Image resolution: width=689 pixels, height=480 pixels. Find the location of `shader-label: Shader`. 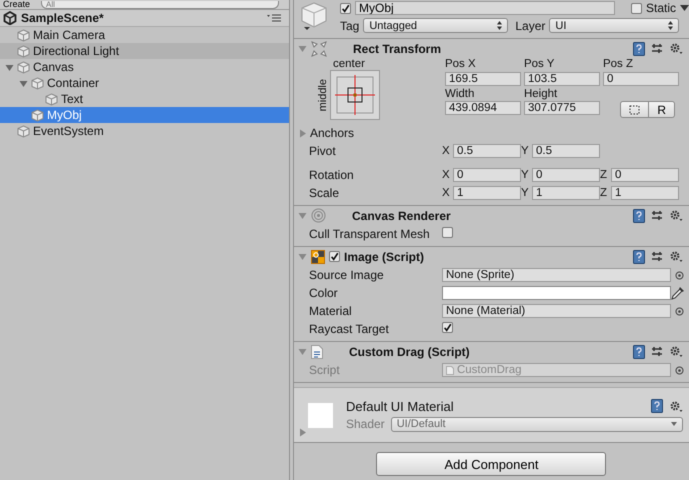

shader-label: Shader is located at coordinates (365, 424).